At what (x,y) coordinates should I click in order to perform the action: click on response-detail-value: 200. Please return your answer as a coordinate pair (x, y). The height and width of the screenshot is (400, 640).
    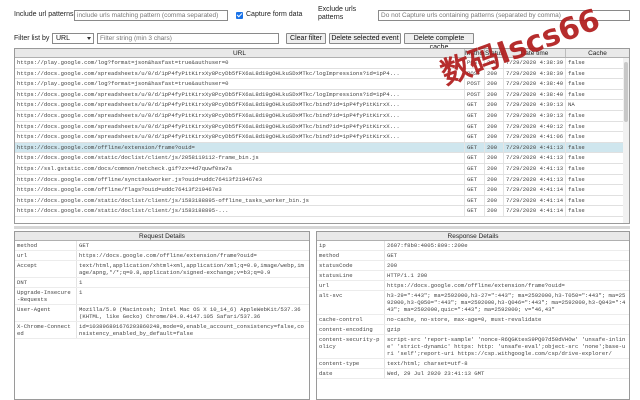
    Looking at the image, I should click on (392, 265).